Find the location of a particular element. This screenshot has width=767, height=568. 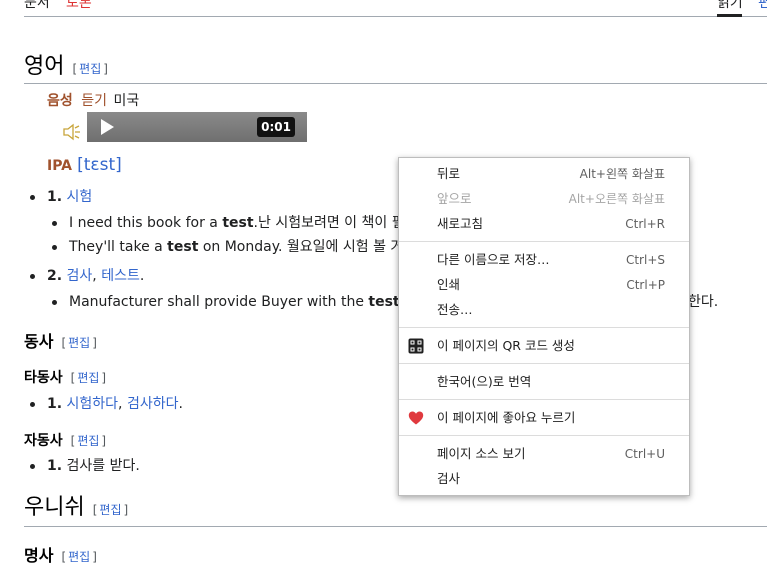

tab-read: 읽기 is located at coordinates (730, 6).